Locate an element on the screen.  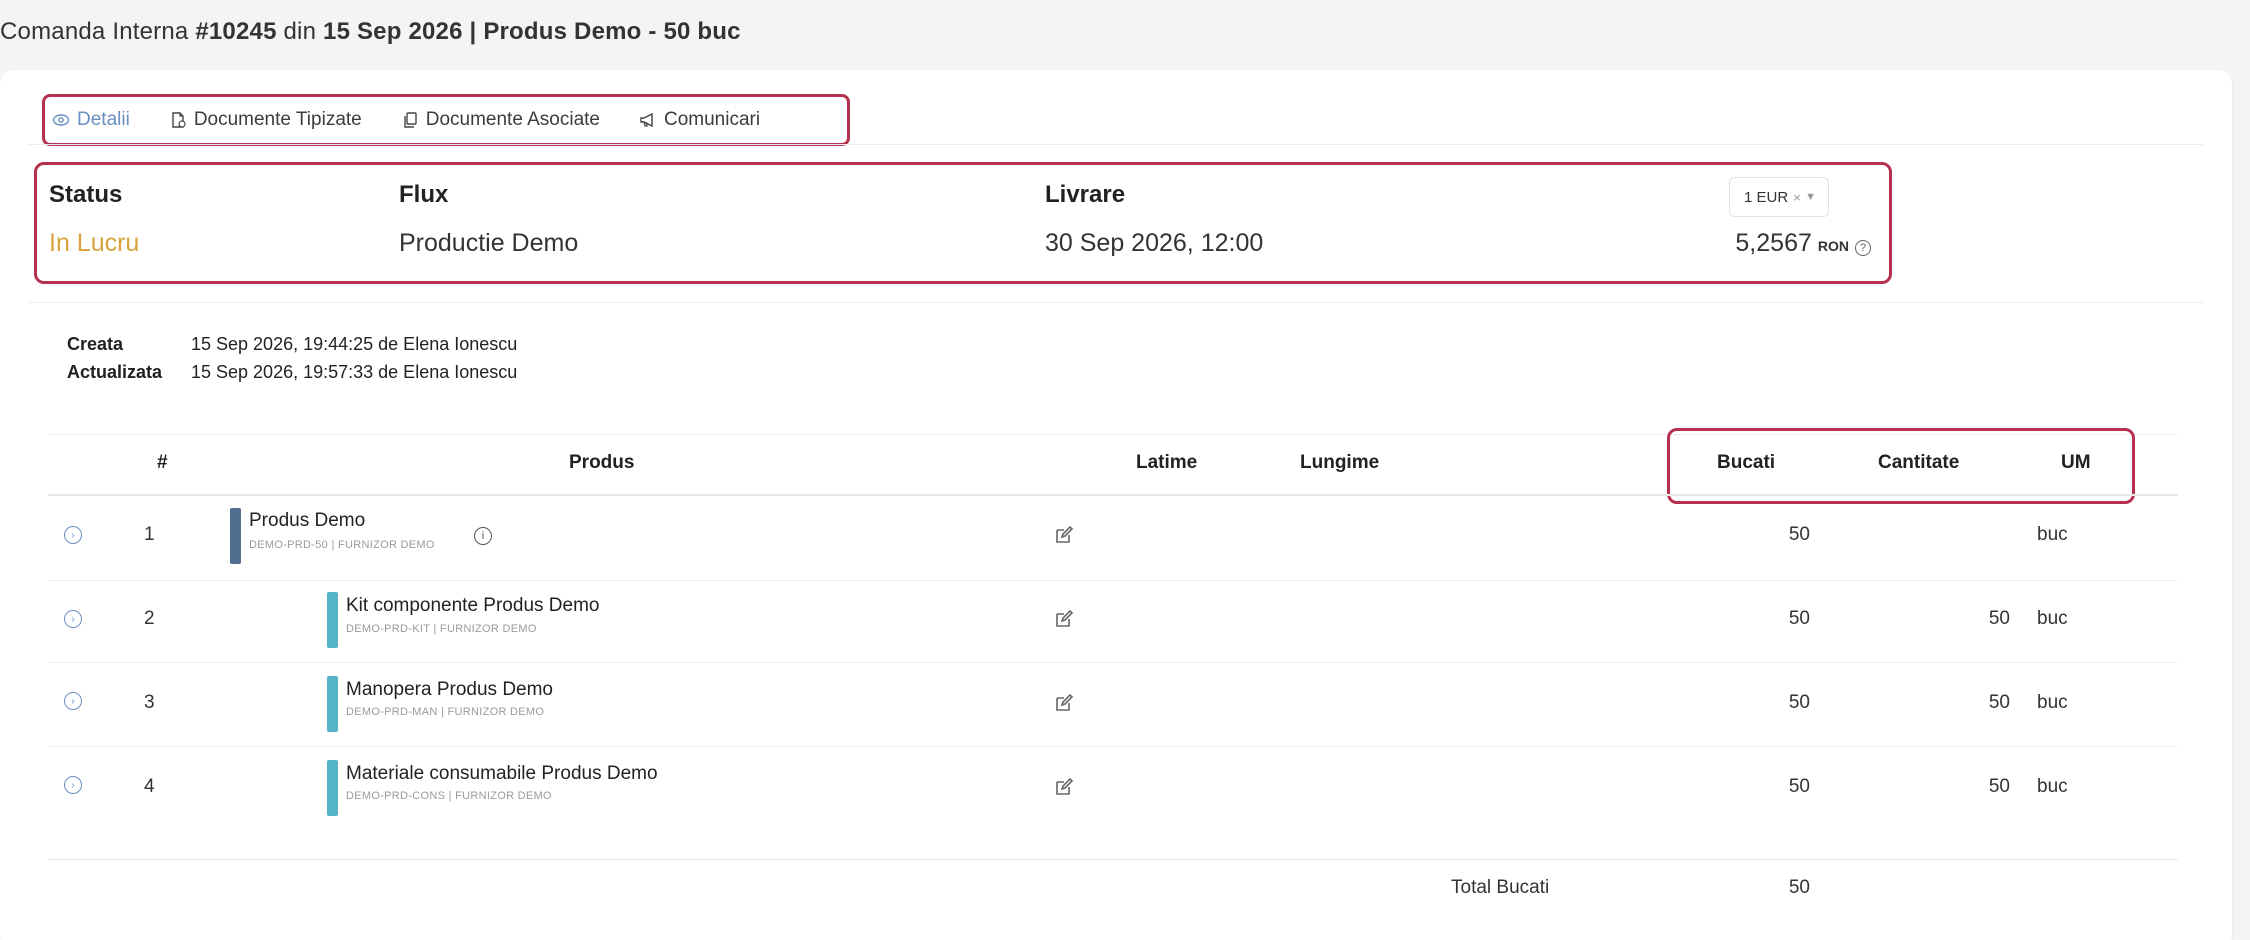
clear-icon: × is located at coordinates (1797, 197).